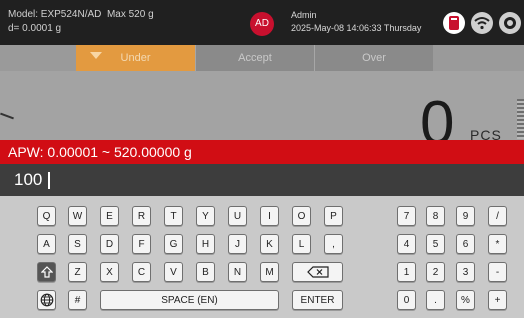  Describe the element at coordinates (269, 216) in the screenshot. I see `key-i: I` at that location.